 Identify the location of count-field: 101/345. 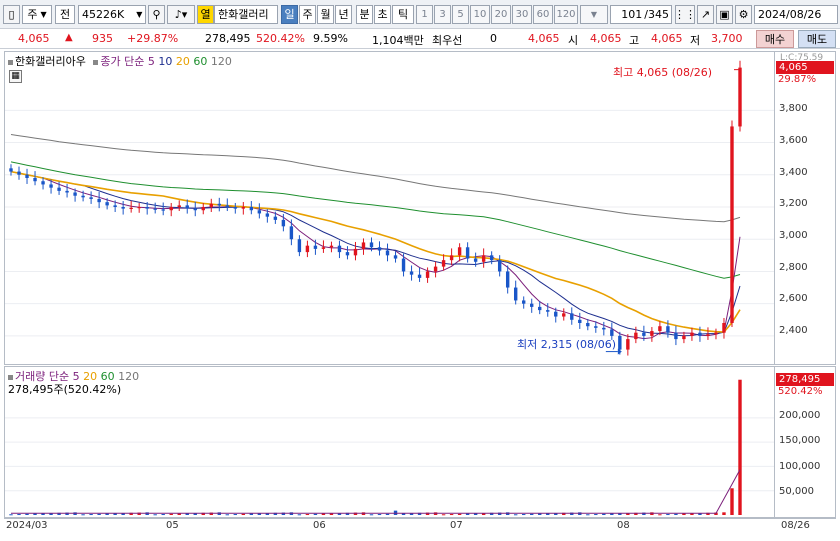
(641, 14).